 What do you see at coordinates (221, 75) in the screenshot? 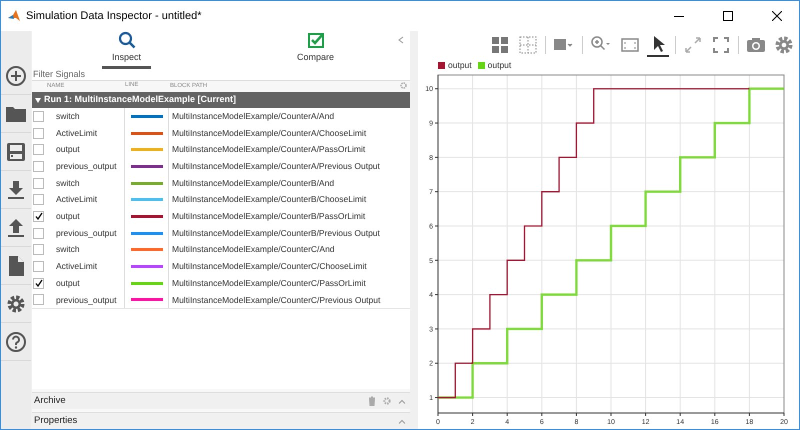
I see `filter-field: Filter Signals` at bounding box center [221, 75].